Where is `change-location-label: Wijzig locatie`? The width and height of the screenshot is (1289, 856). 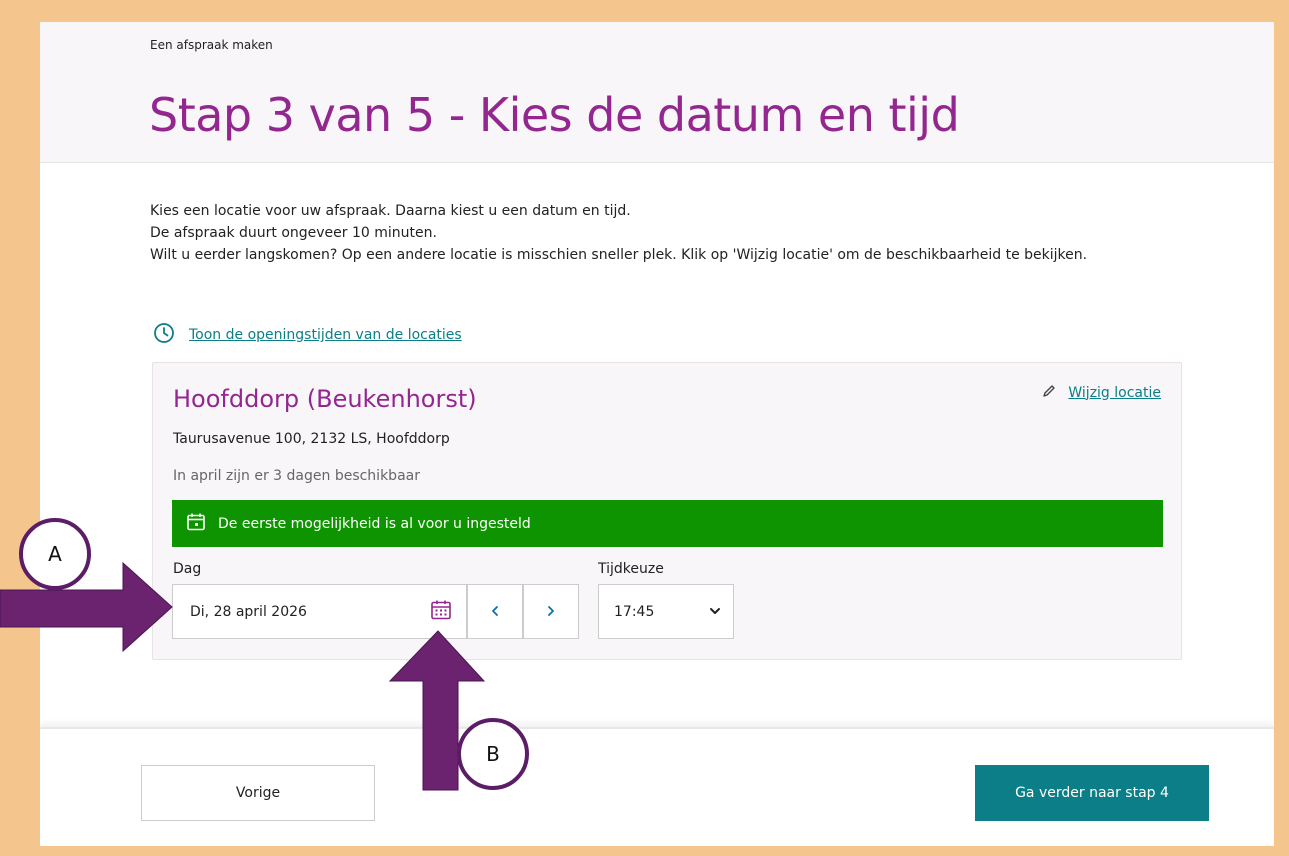 change-location-label: Wijzig locatie is located at coordinates (1114, 393).